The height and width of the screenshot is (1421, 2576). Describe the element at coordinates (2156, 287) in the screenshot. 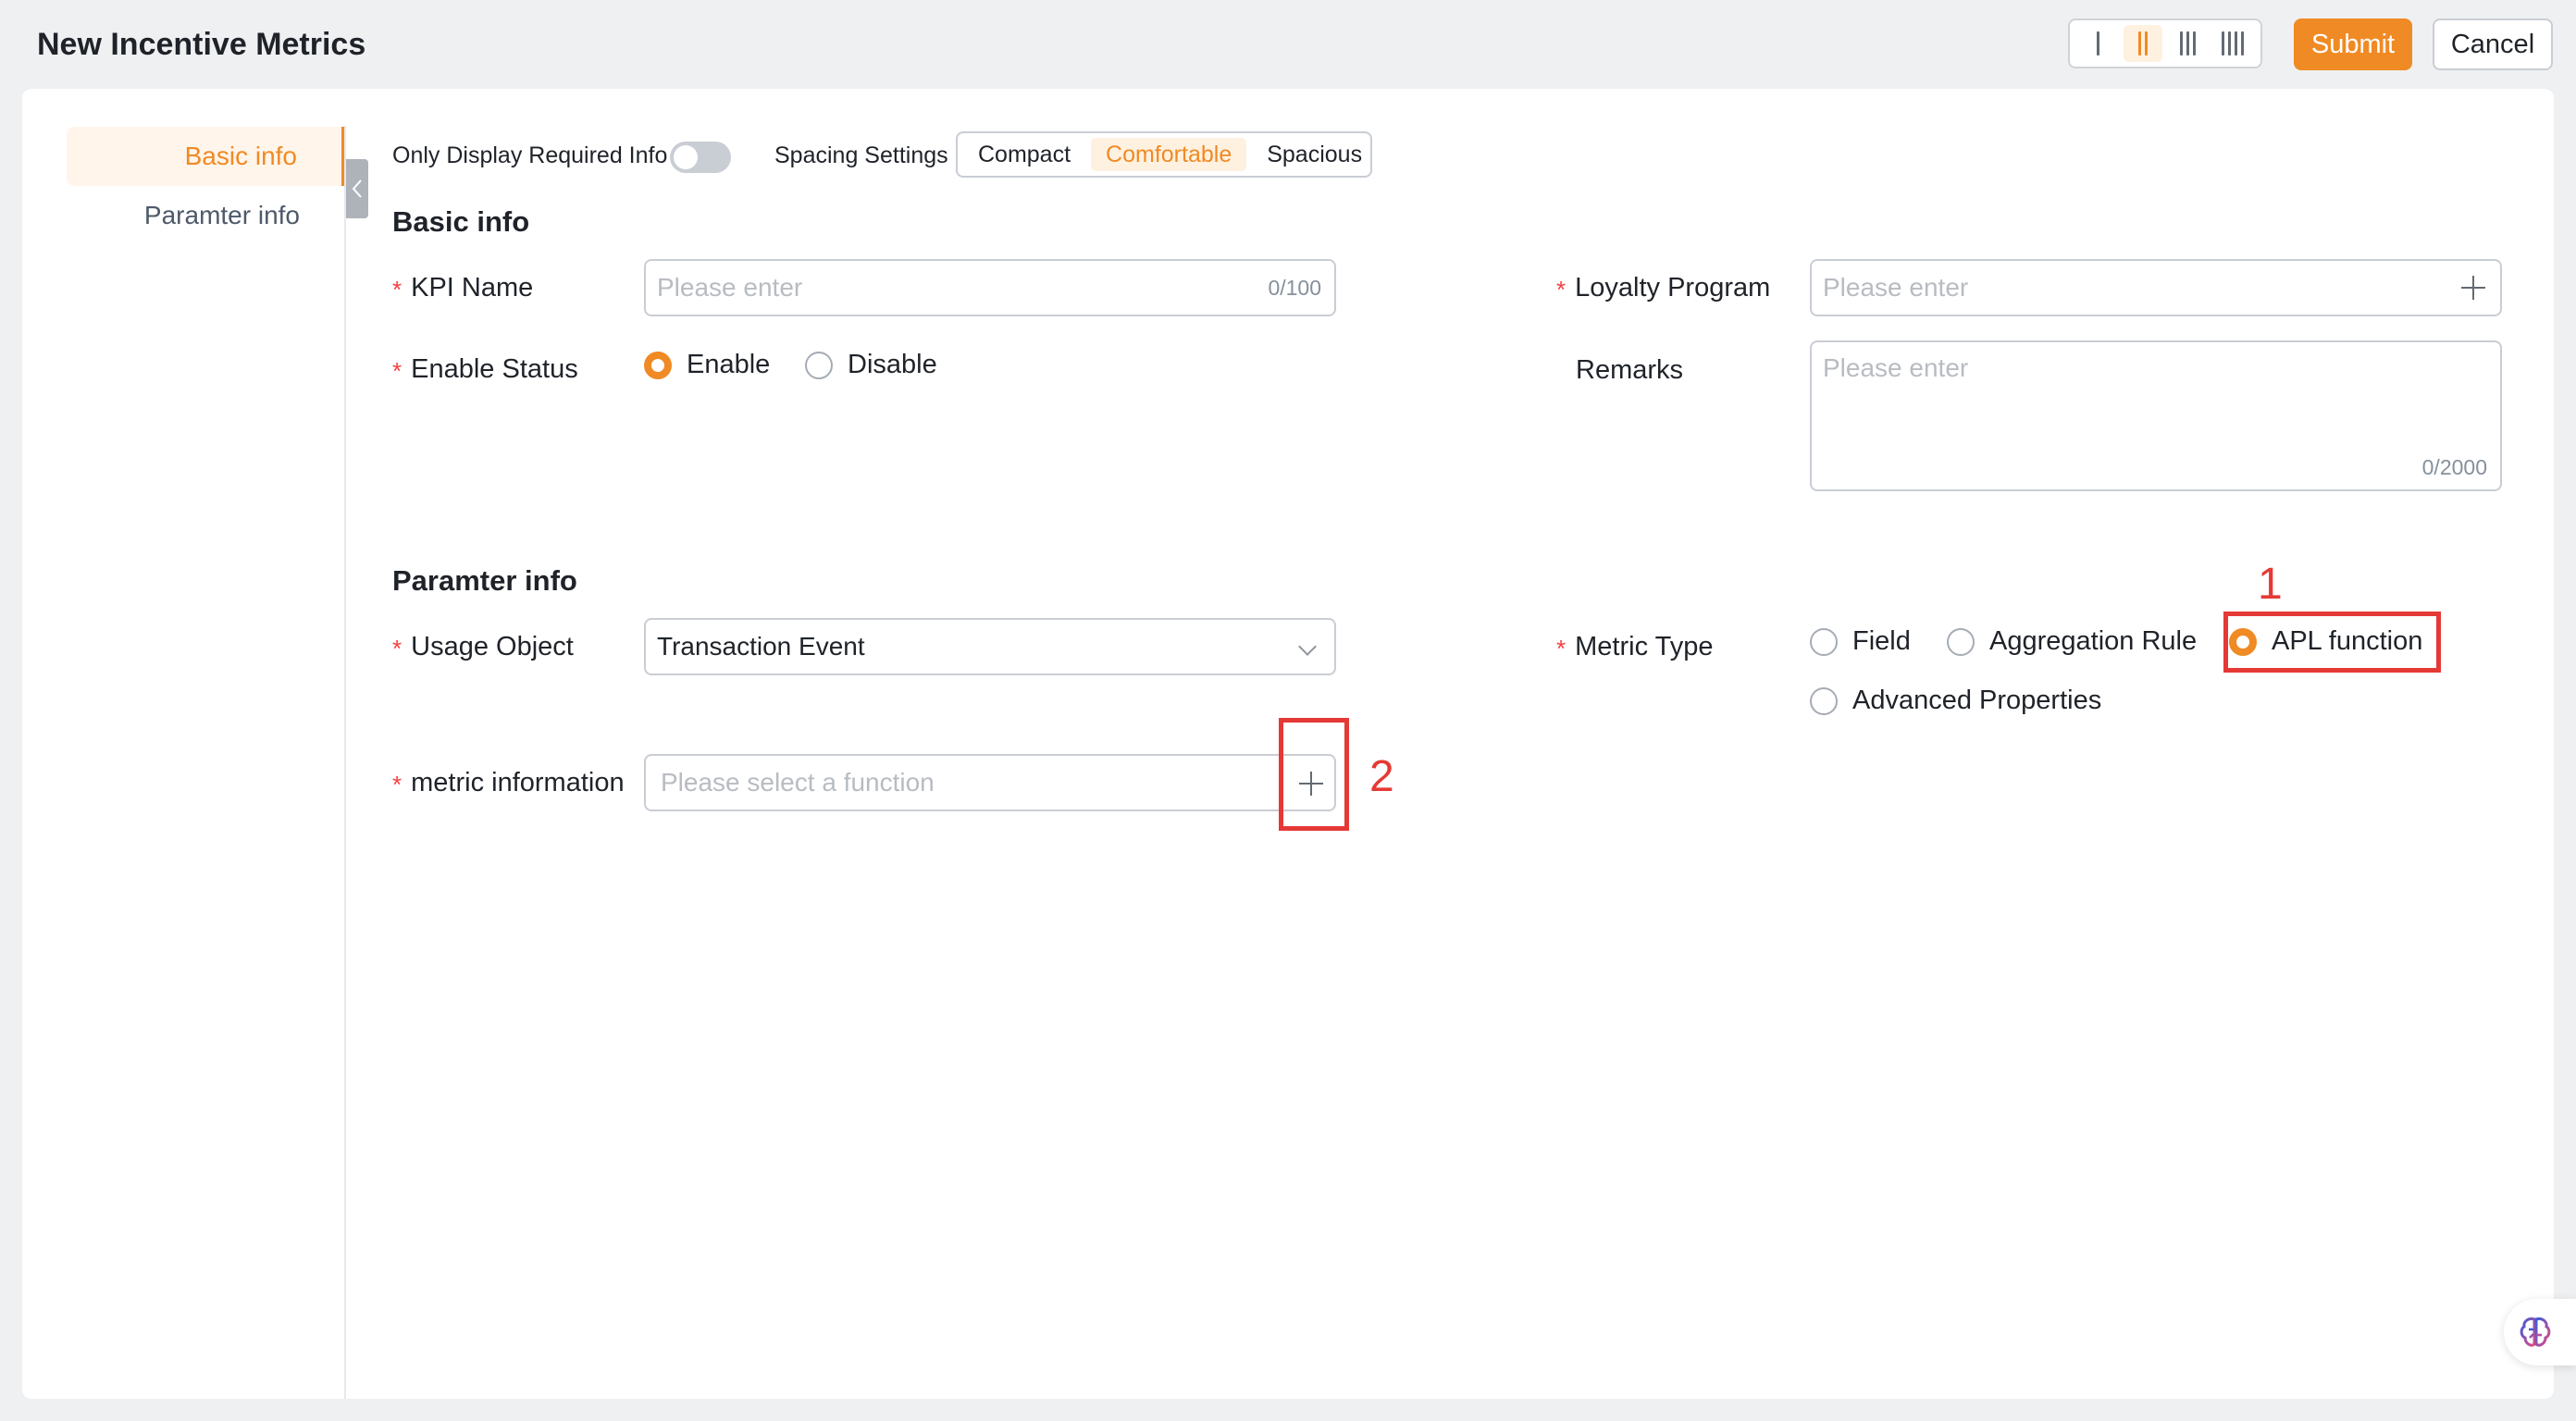

I see `loyalty-program-input: Please enter` at that location.